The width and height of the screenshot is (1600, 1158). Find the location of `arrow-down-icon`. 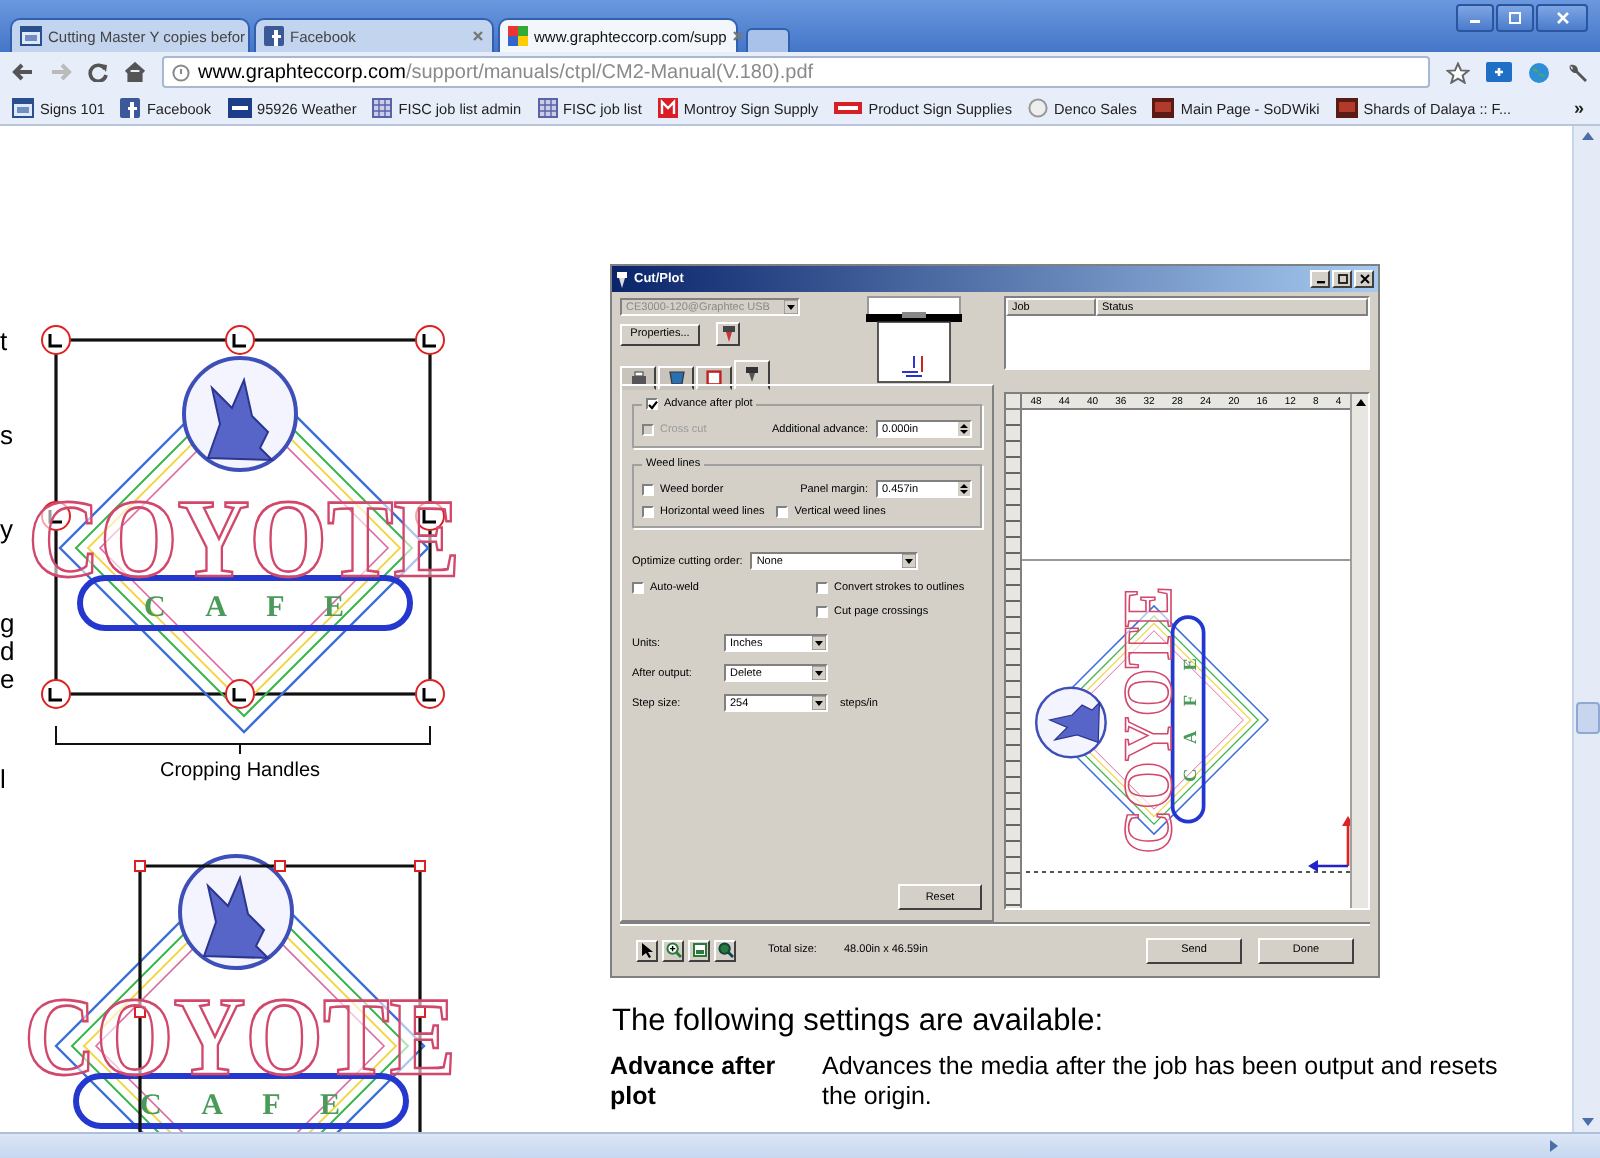

arrow-down-icon is located at coordinates (1587, 1122).